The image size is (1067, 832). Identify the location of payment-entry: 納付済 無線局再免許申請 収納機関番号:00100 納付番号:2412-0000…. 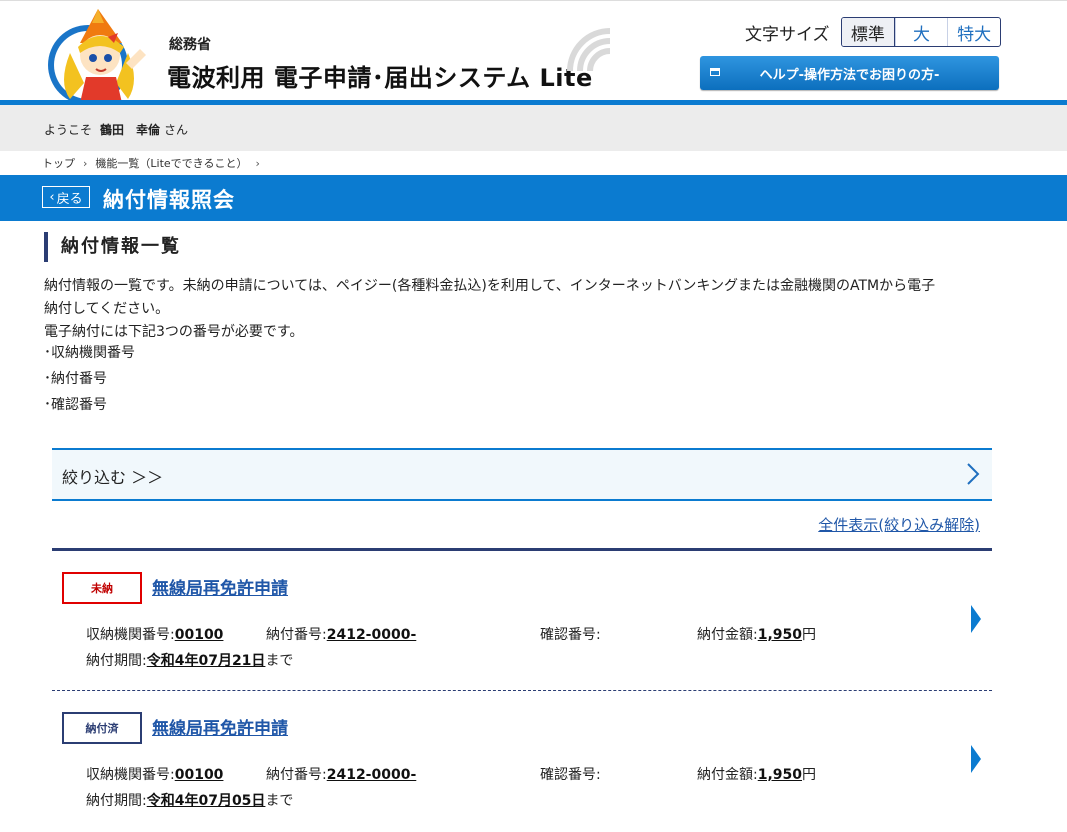
(522, 772).